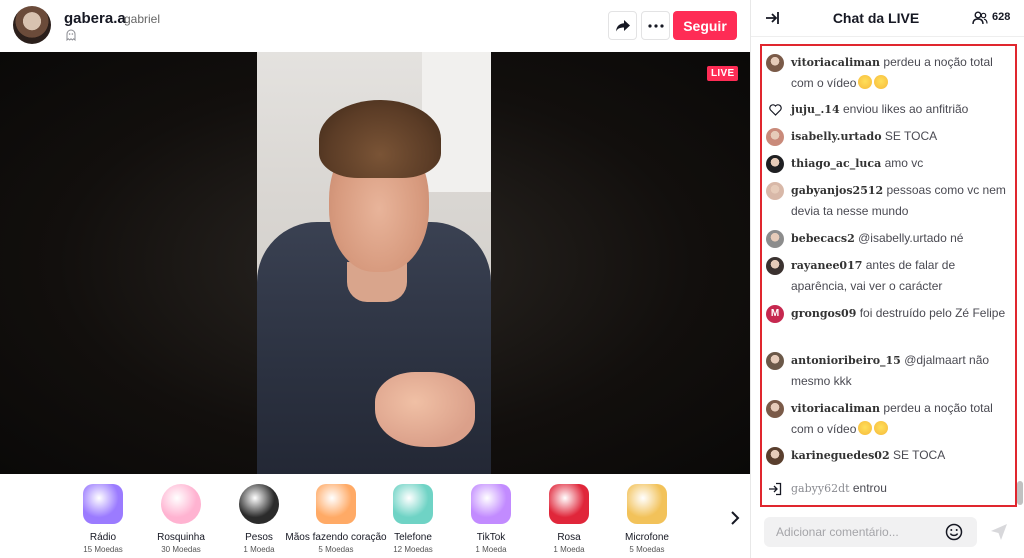 This screenshot has height=558, width=1024. What do you see at coordinates (846, 360) in the screenshot?
I see `chat-username: antonioribeiro_15` at bounding box center [846, 360].